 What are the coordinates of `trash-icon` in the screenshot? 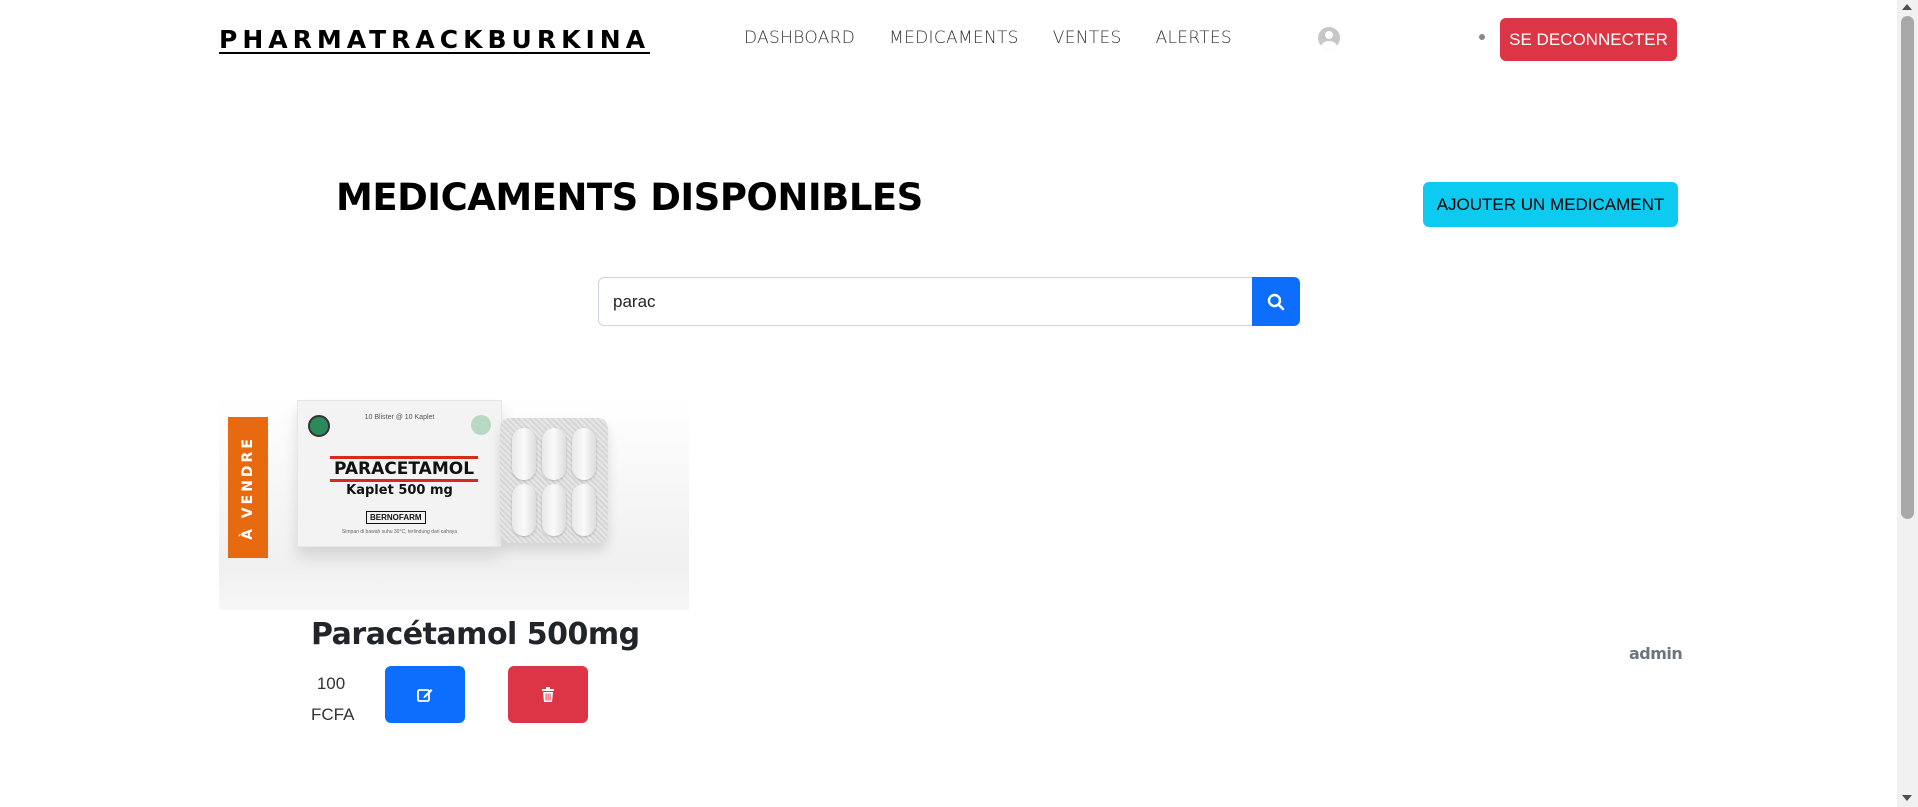 It's located at (548, 694).